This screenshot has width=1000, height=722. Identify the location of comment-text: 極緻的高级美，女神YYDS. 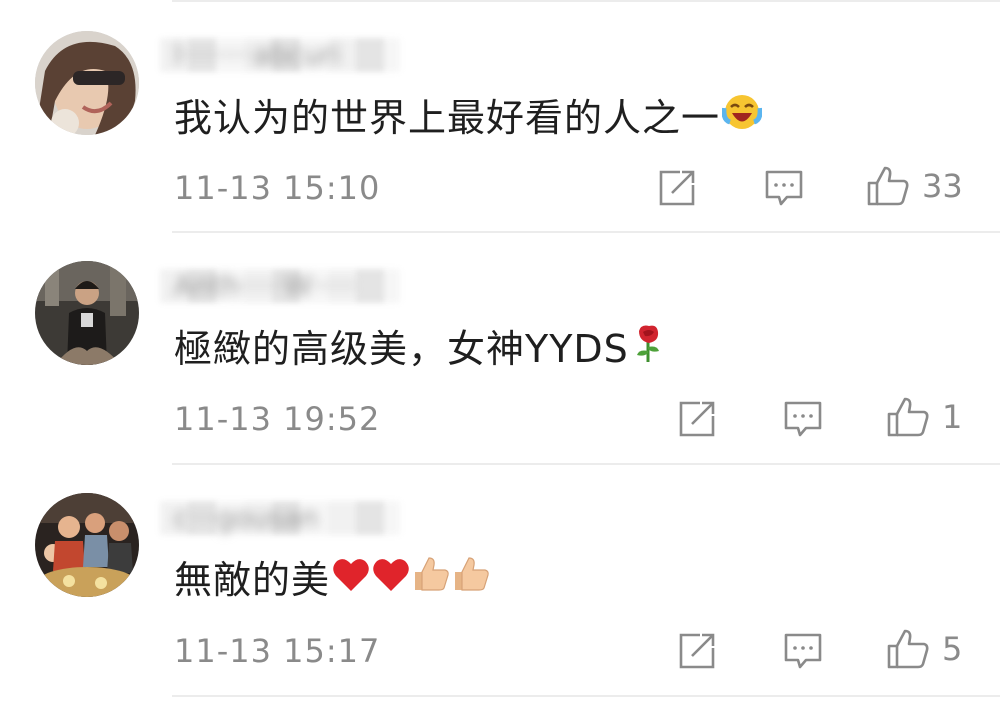
(401, 348).